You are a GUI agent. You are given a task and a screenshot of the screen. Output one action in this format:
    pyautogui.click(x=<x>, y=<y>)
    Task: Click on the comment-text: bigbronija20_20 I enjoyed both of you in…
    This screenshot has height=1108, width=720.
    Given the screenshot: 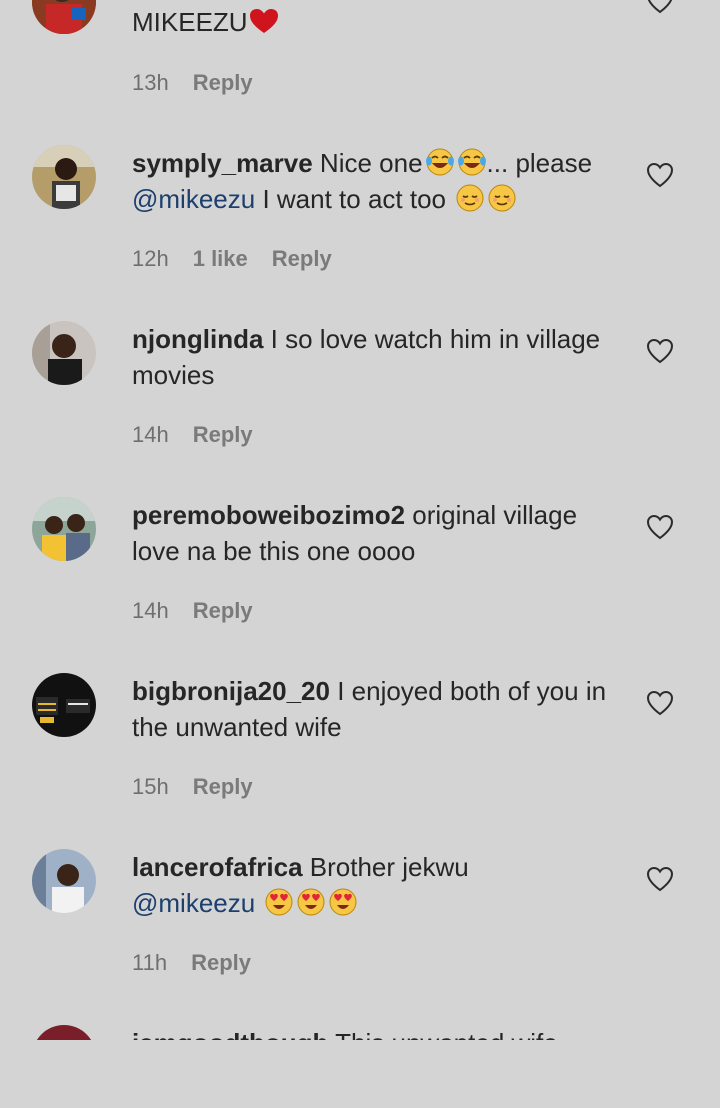 What is the action you would take?
    pyautogui.click(x=369, y=709)
    